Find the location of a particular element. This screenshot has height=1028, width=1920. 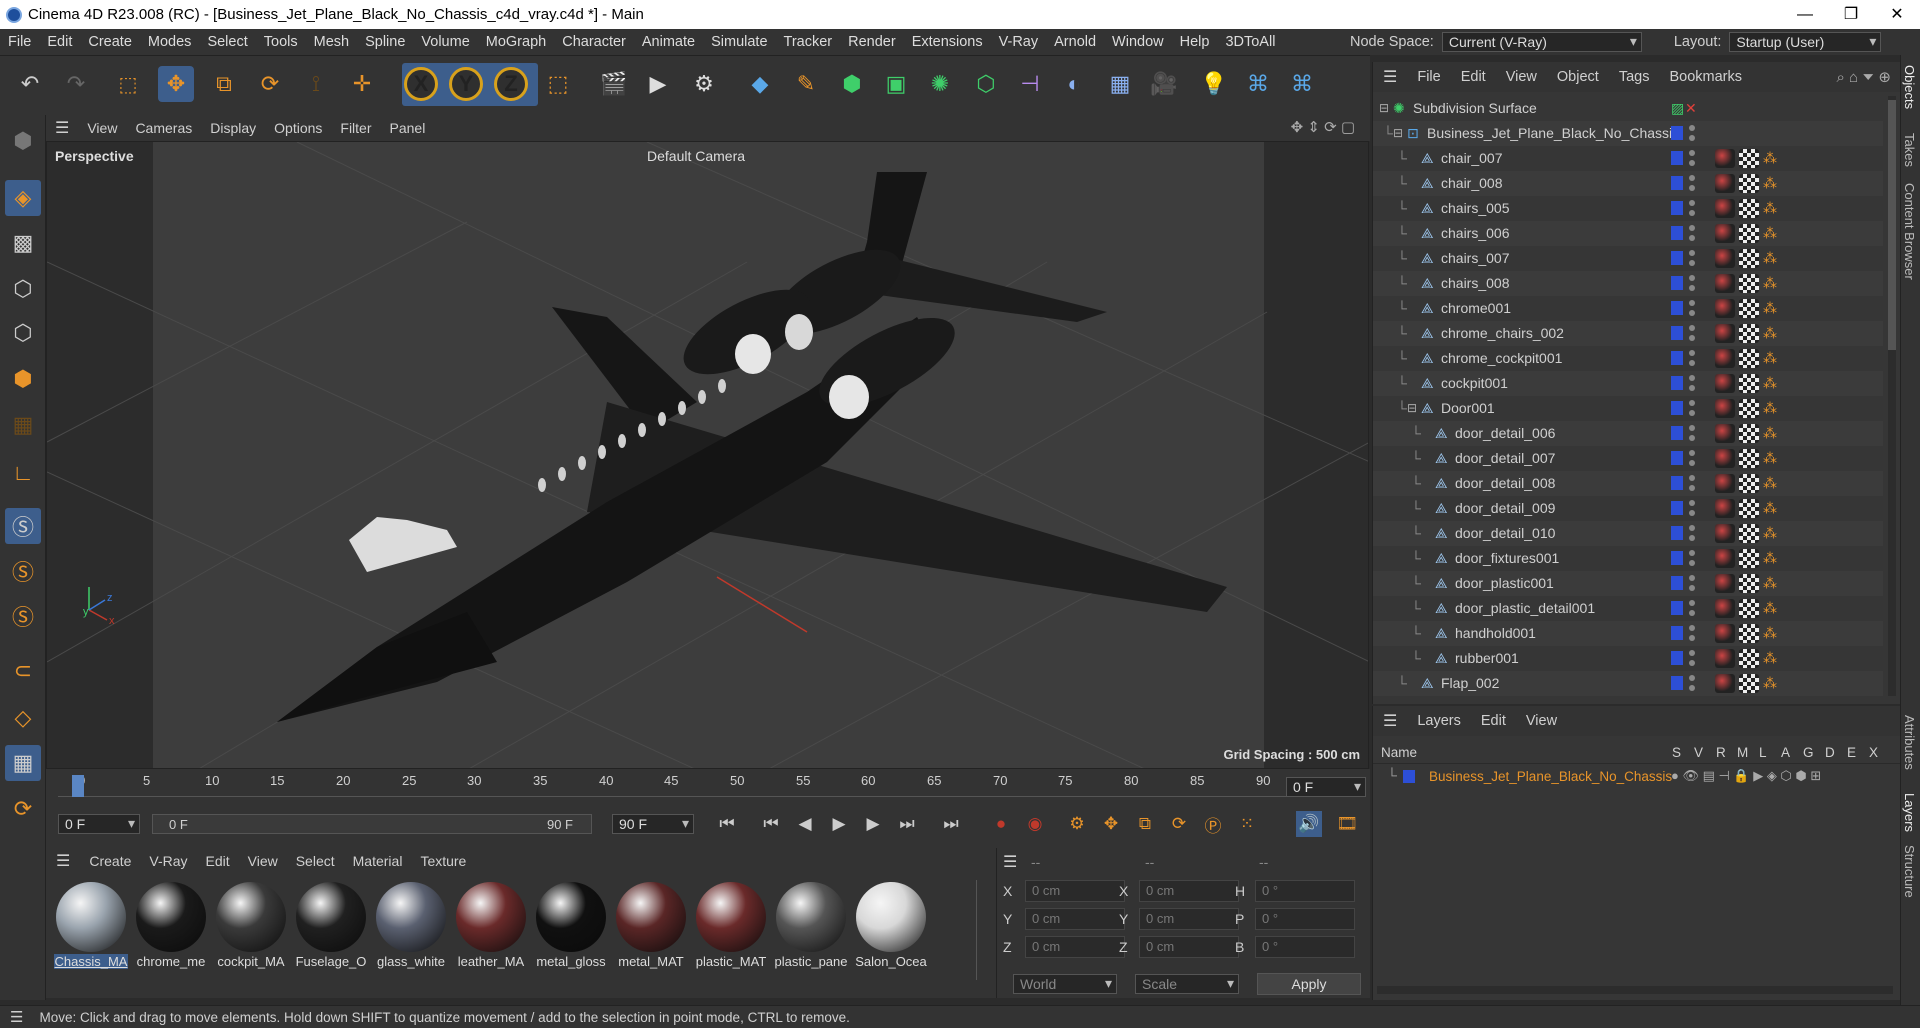

make-editable-icon: ⬢ is located at coordinates (23, 141).